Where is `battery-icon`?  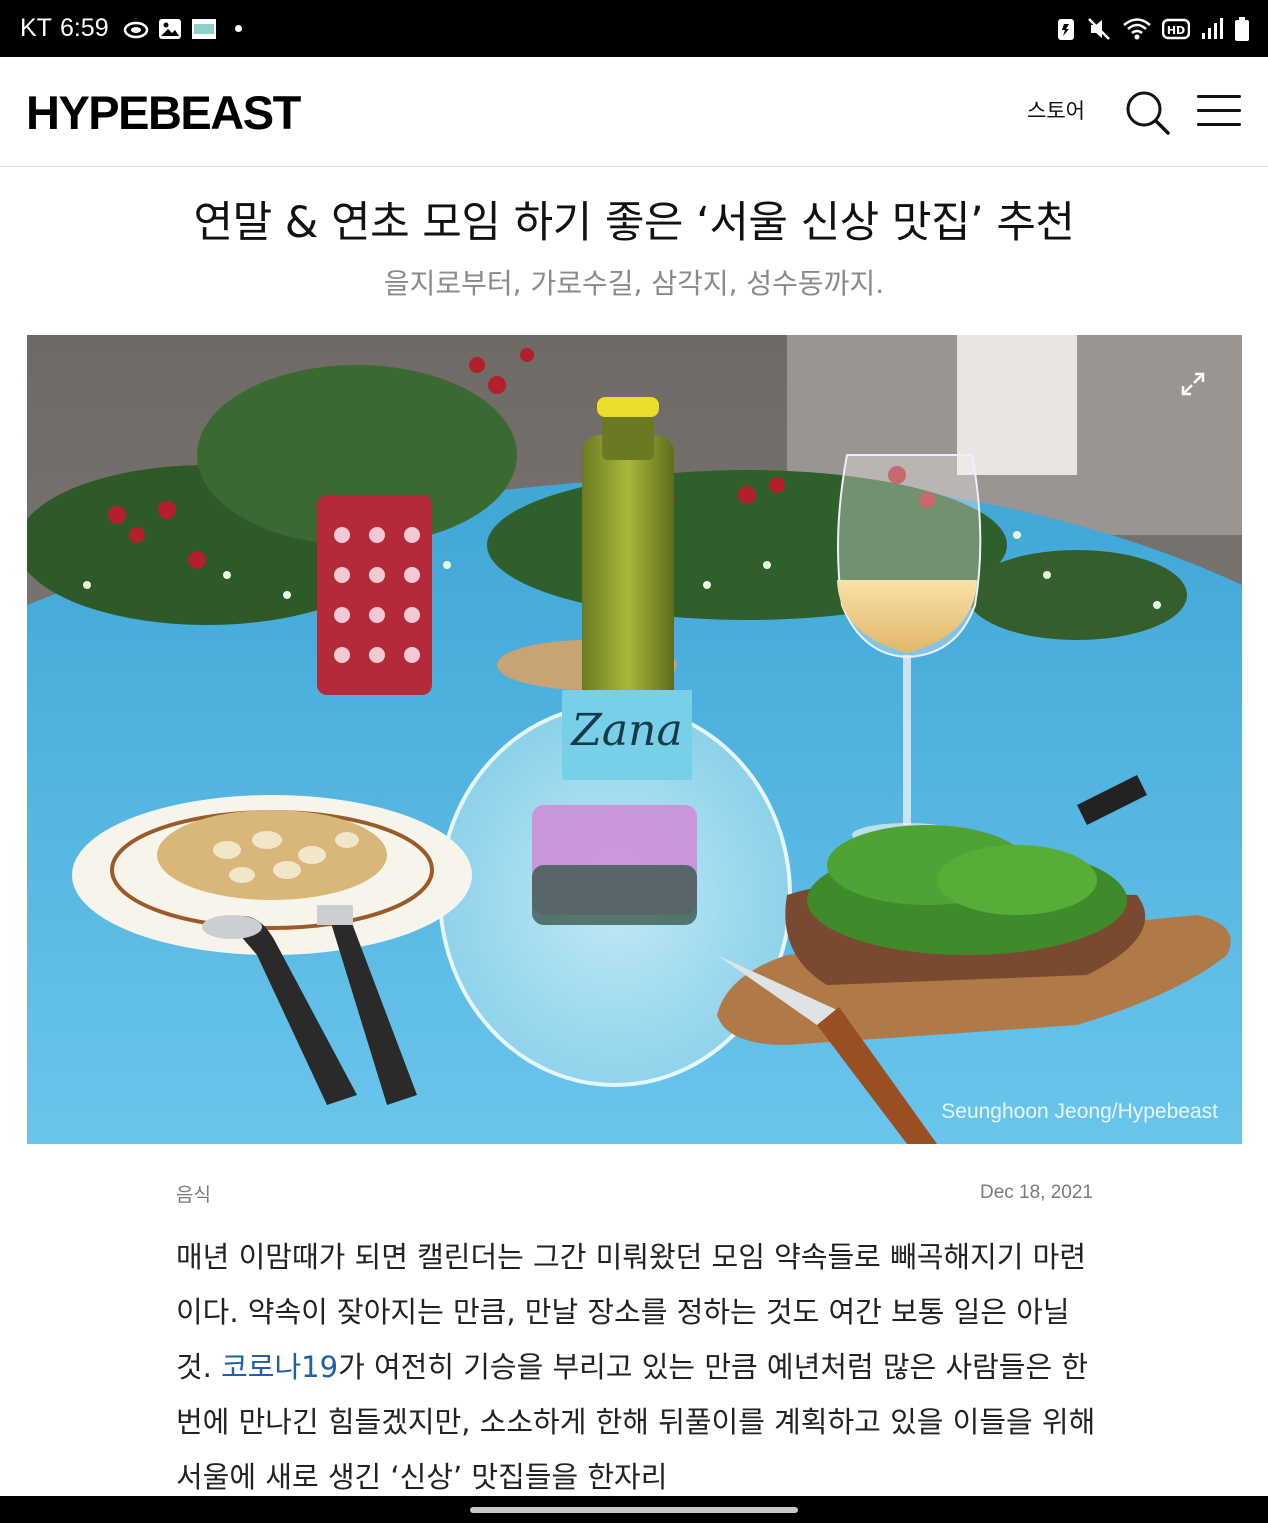
battery-icon is located at coordinates (1242, 28).